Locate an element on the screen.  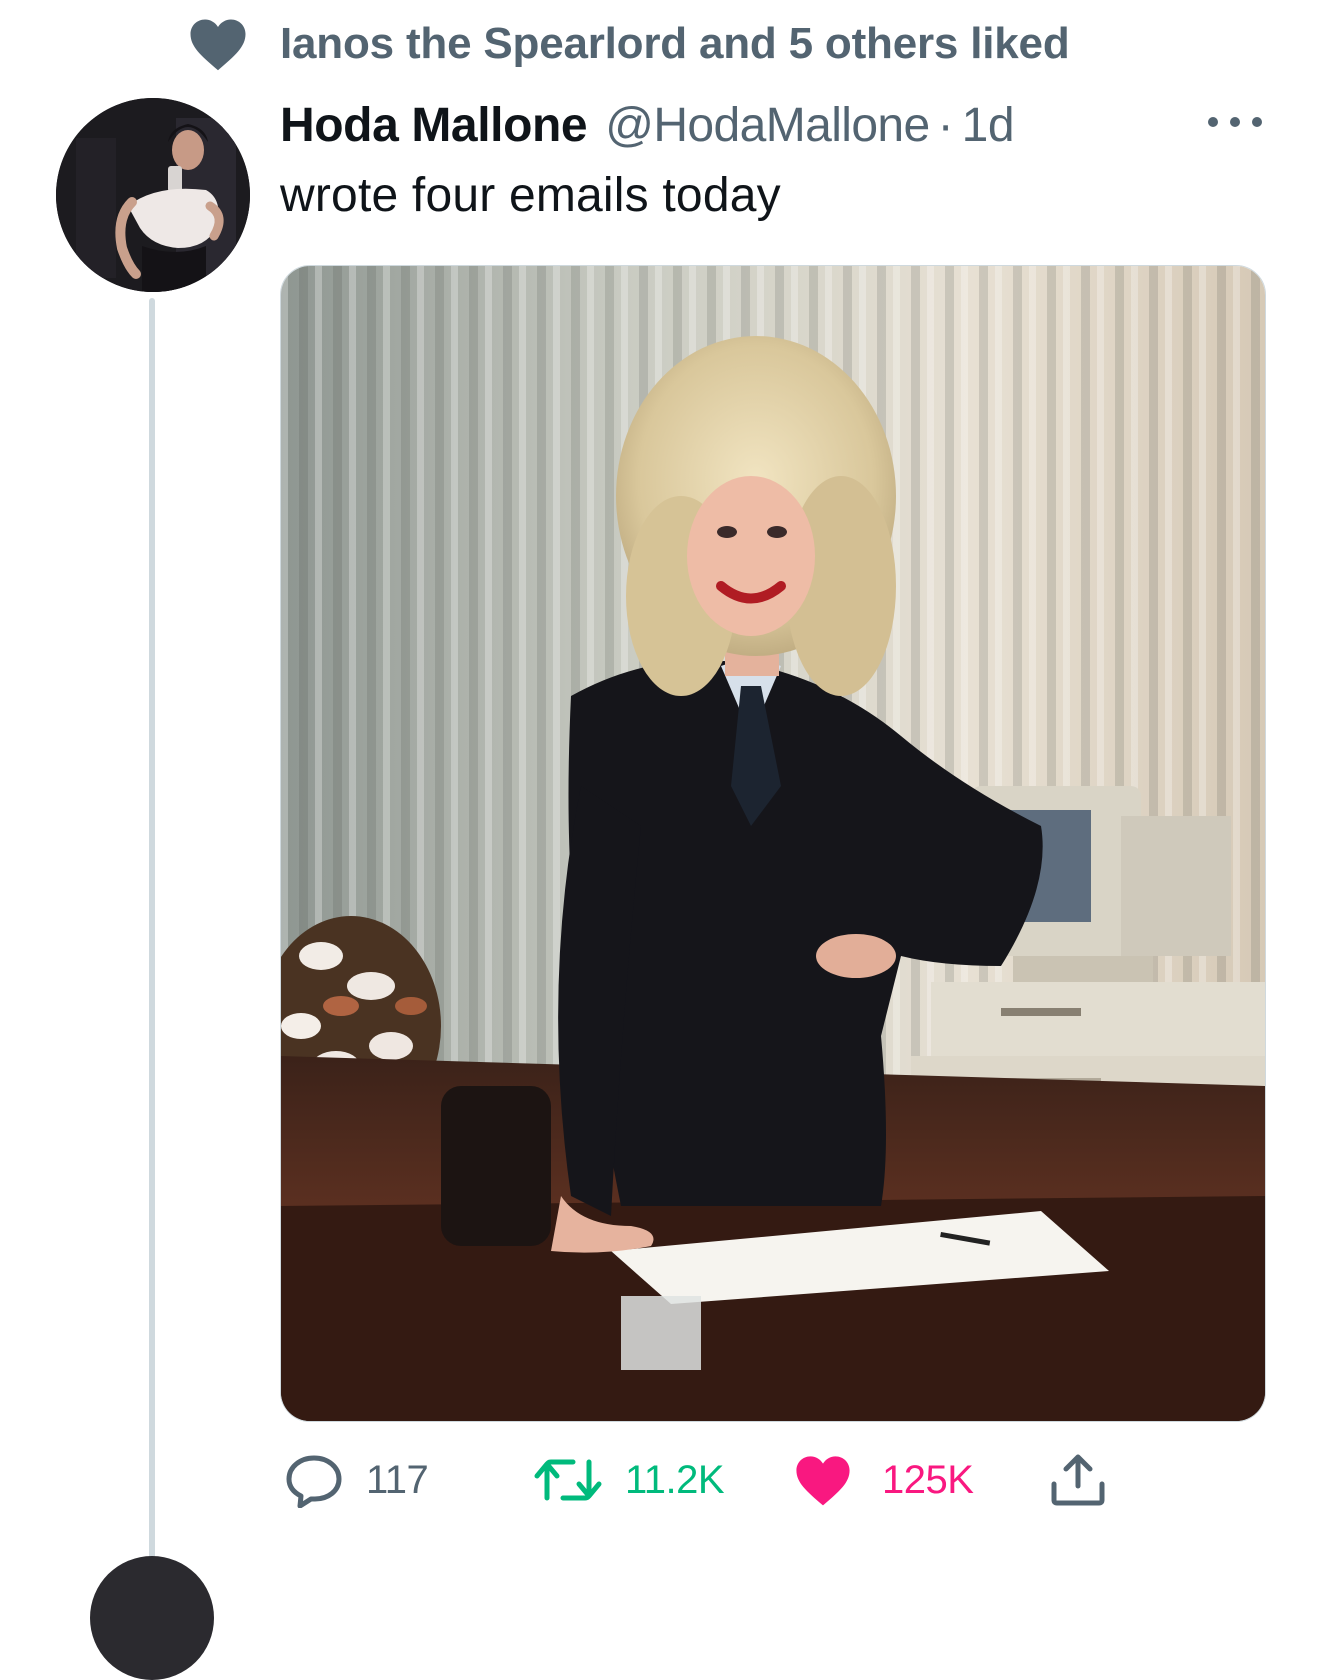
retweet-count: 11.2K is located at coordinates (675, 1479).